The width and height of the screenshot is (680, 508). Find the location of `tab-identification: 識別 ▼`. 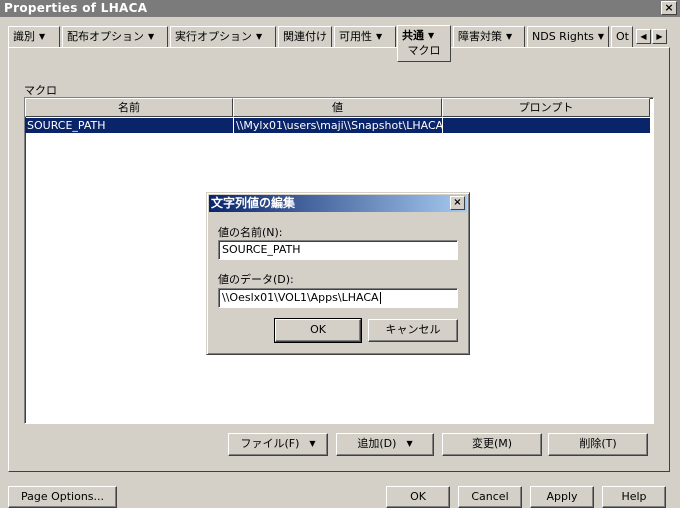

tab-identification: 識別 ▼ is located at coordinates (34, 36).